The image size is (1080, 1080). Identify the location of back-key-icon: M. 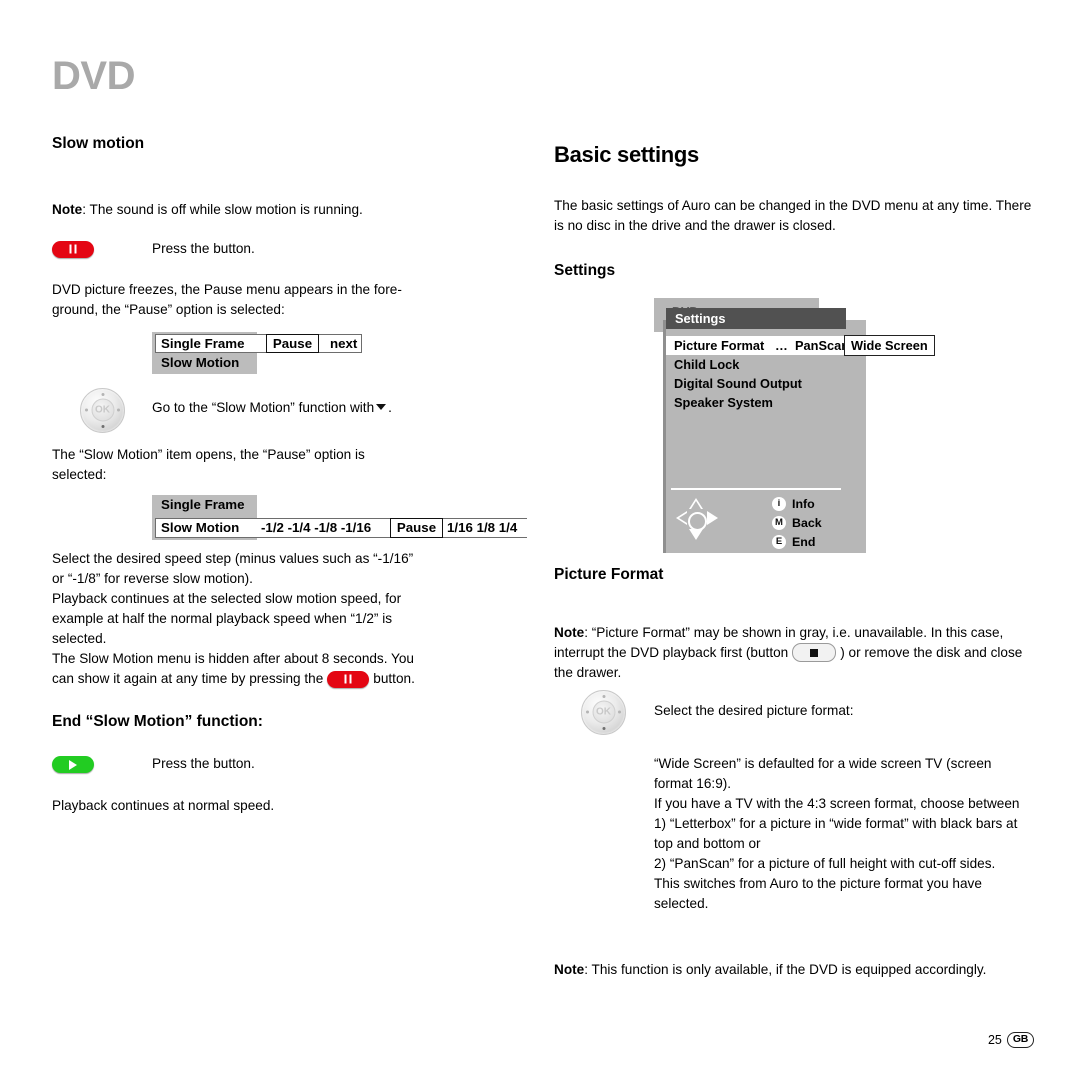
(779, 523).